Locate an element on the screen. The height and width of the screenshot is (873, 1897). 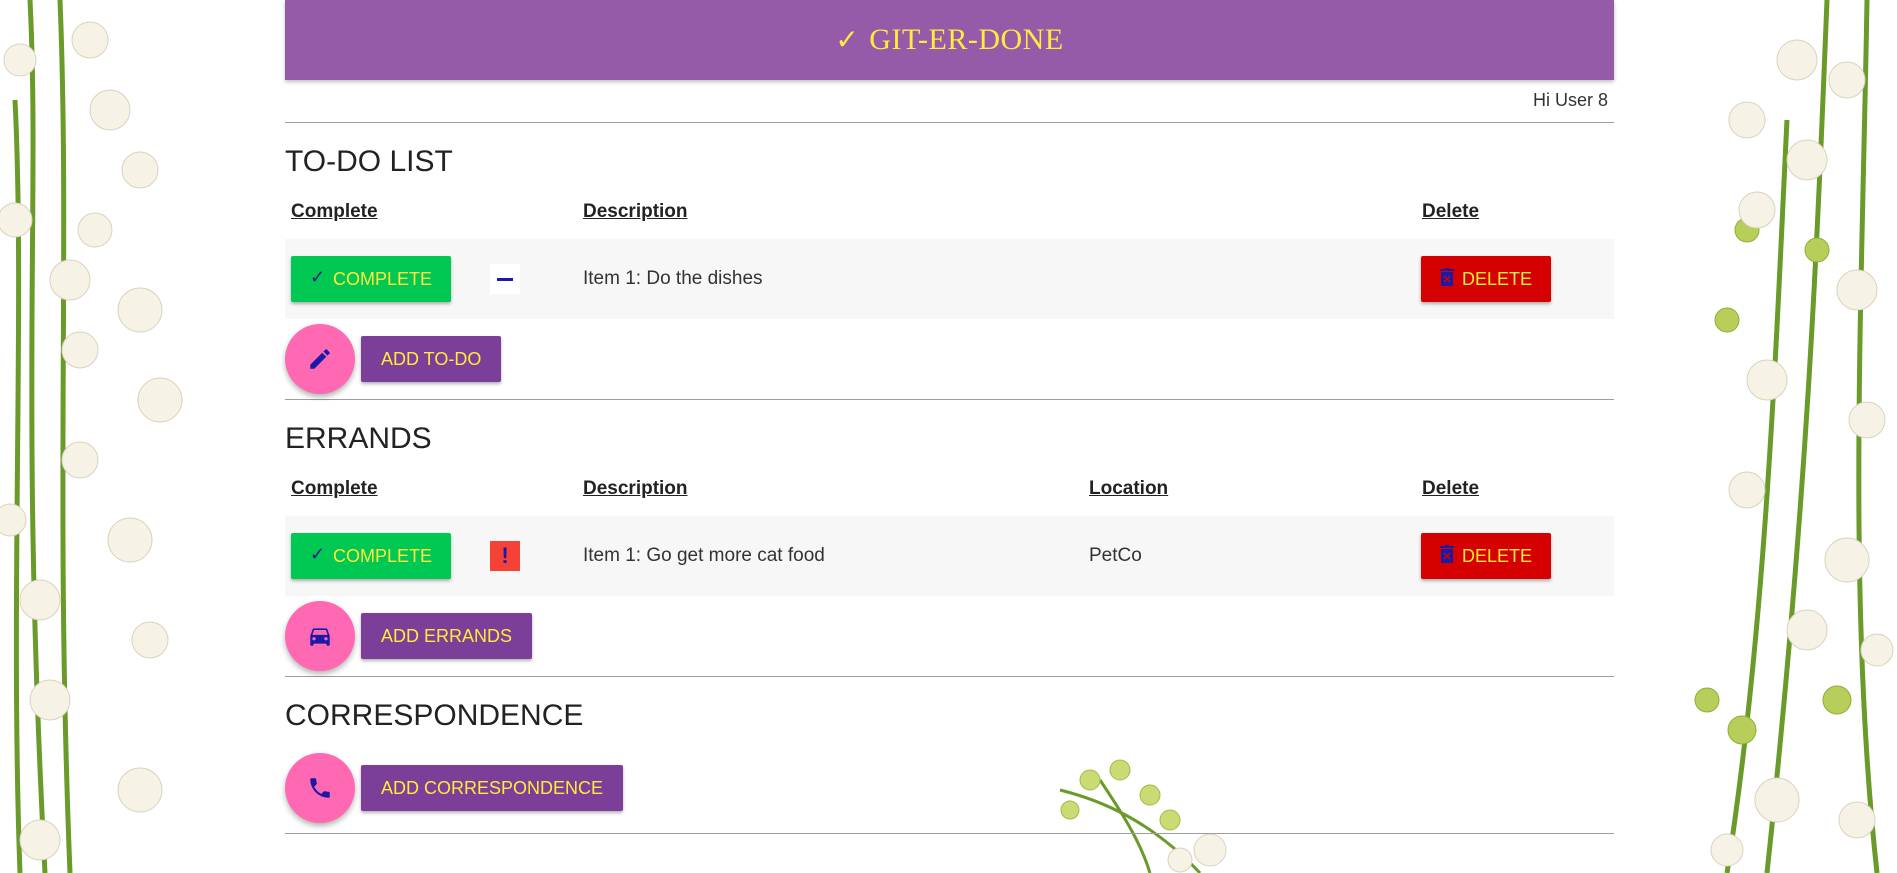
column-header-location: Location is located at coordinates (1129, 488).